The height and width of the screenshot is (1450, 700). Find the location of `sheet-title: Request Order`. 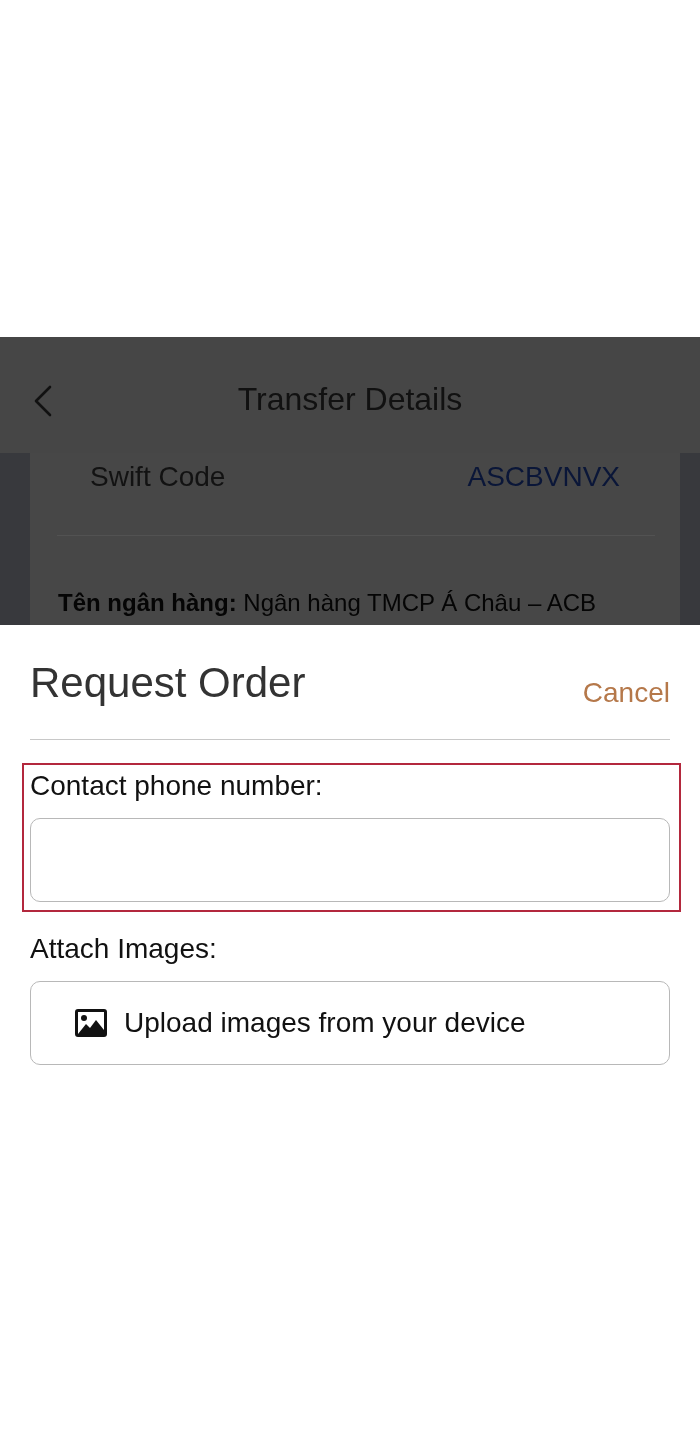

sheet-title: Request Order is located at coordinates (168, 683).